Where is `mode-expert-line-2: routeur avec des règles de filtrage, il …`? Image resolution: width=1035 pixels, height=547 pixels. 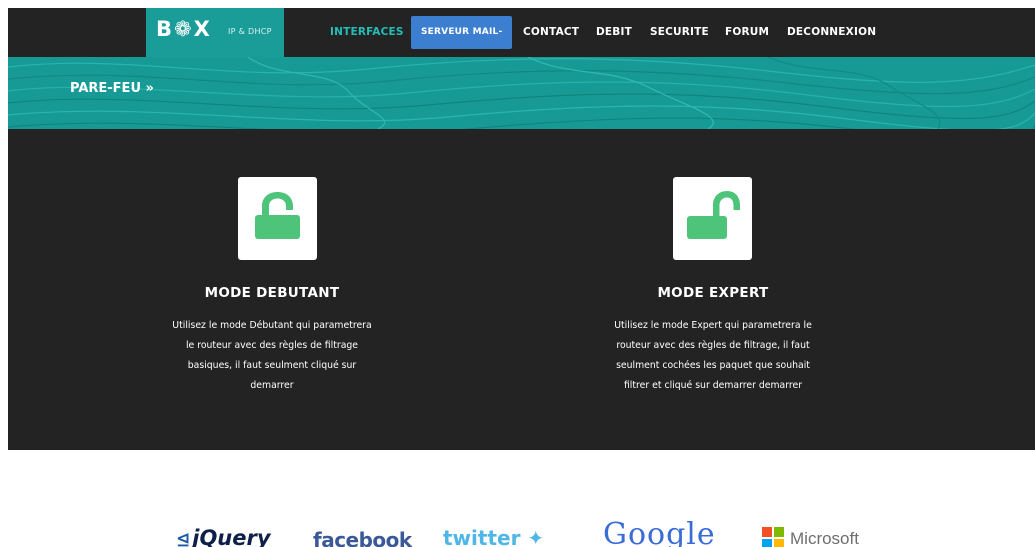 mode-expert-line-2: routeur avec des règles de filtrage, il … is located at coordinates (713, 345).